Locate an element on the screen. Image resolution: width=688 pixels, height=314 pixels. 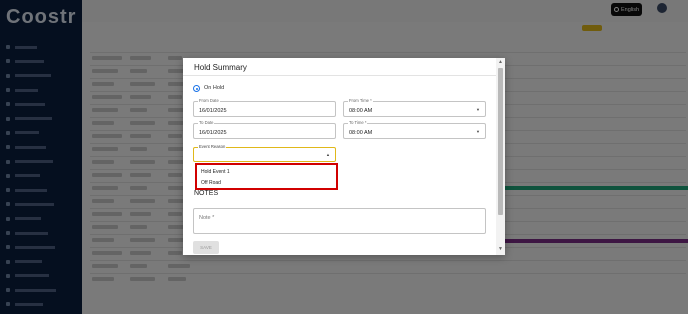
event-reason-label: Event Reason is located at coordinates (212, 146).